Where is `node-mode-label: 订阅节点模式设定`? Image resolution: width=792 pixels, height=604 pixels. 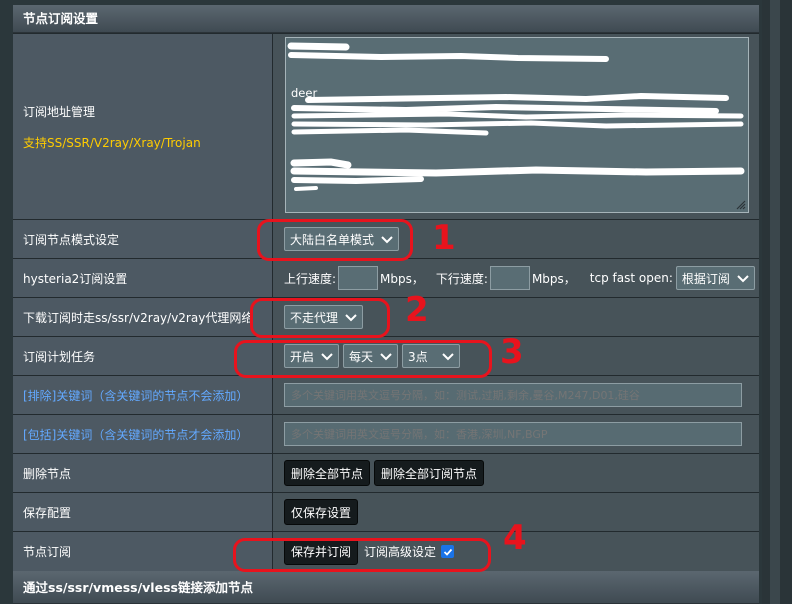
node-mode-label: 订阅节点模式设定 is located at coordinates (143, 239).